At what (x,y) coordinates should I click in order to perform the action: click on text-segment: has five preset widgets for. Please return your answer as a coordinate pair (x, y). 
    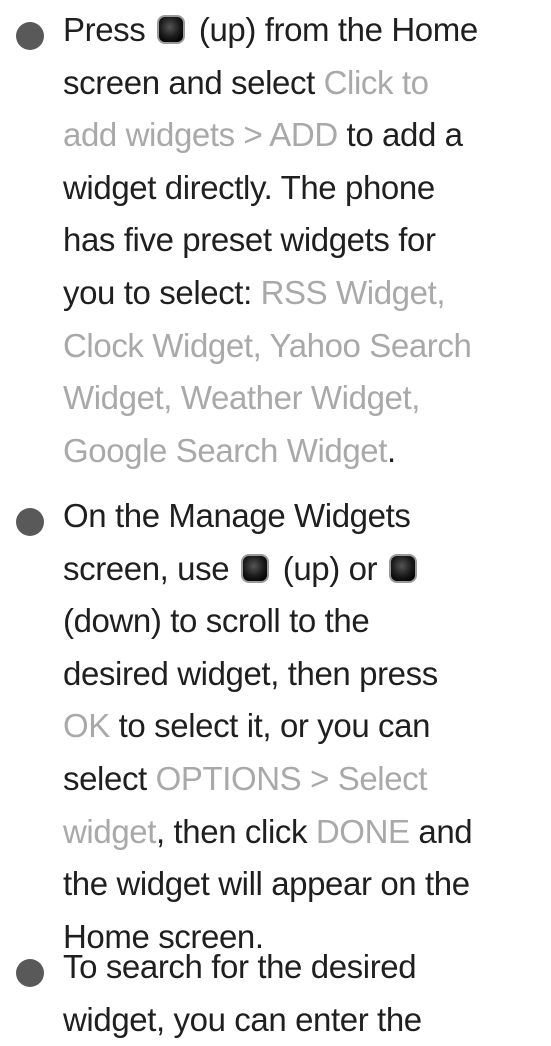
    Looking at the image, I should click on (249, 240).